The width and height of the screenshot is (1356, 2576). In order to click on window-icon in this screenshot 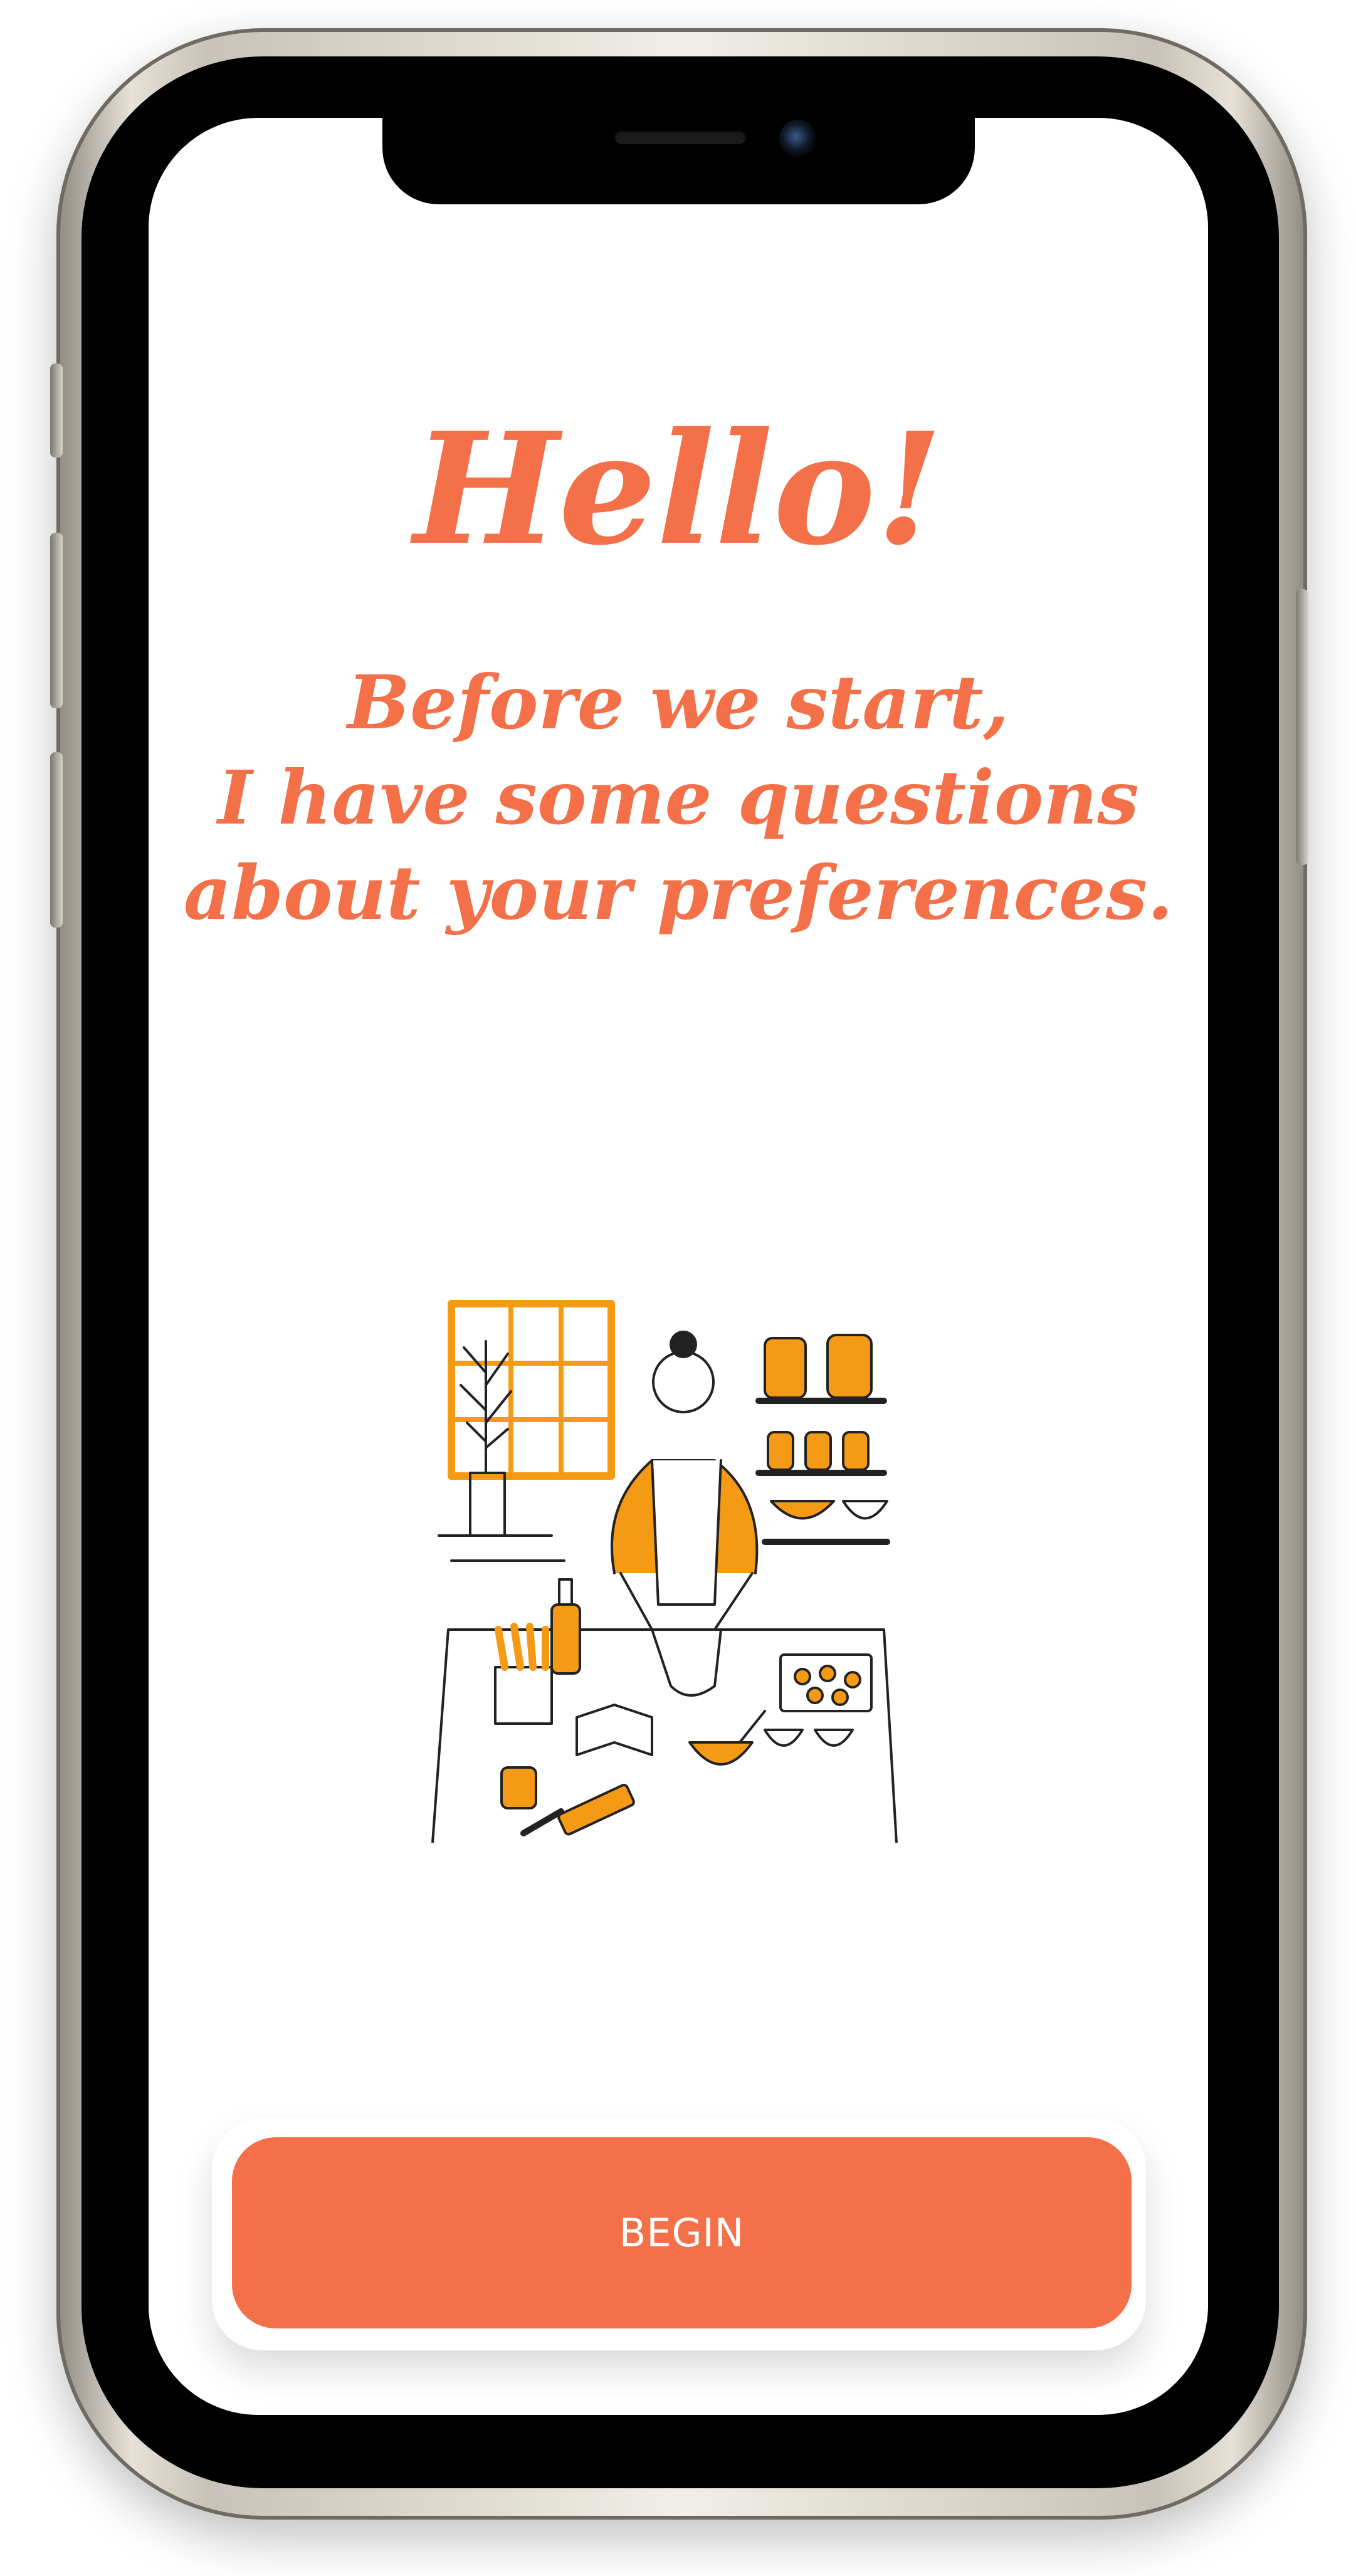, I will do `click(532, 1390)`.